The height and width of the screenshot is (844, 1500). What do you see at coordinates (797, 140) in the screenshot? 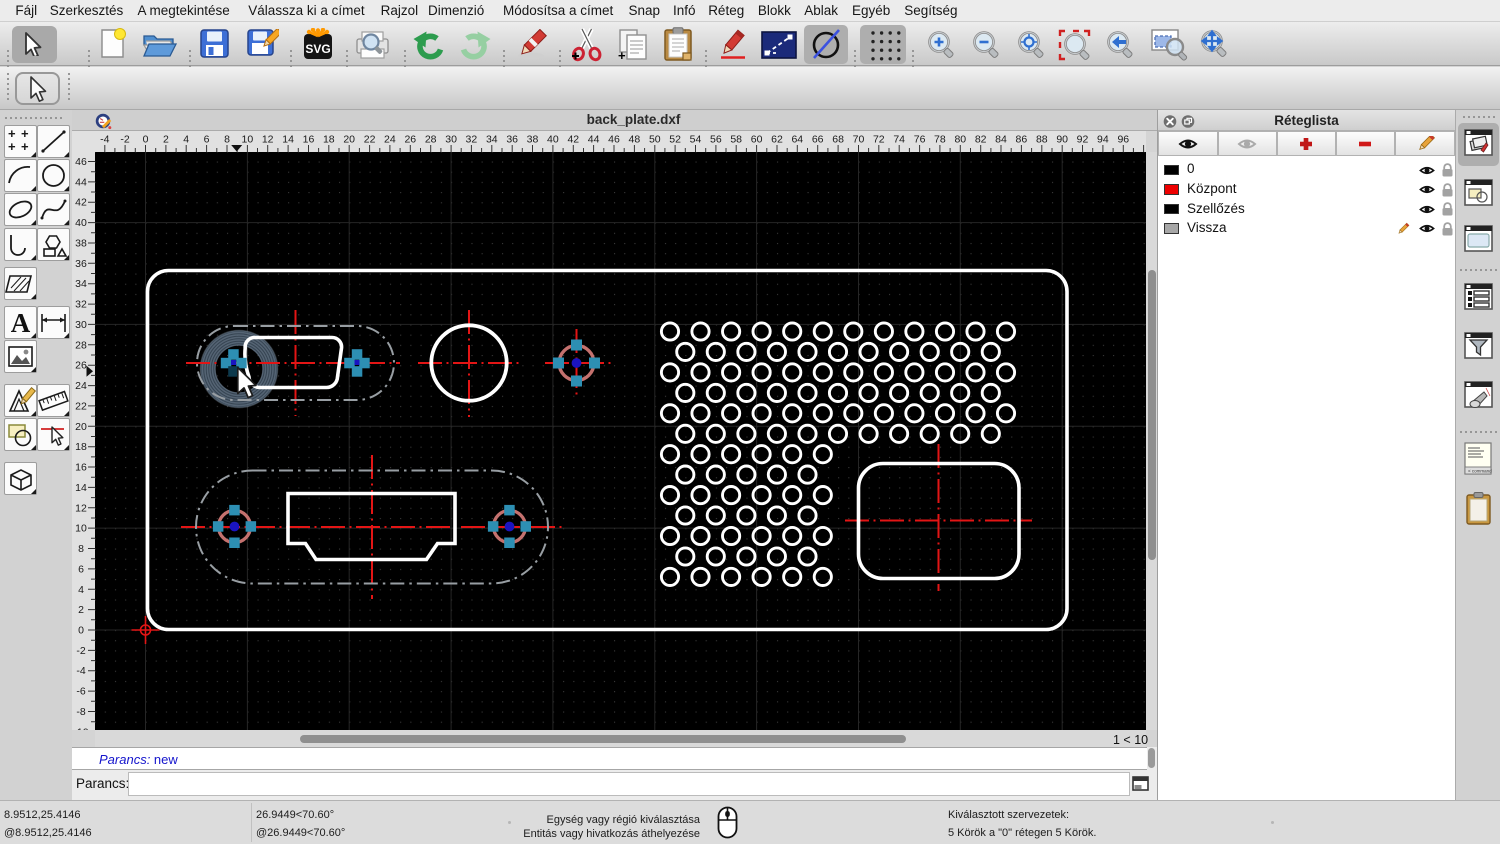
I see `svg-text: 64` at bounding box center [797, 140].